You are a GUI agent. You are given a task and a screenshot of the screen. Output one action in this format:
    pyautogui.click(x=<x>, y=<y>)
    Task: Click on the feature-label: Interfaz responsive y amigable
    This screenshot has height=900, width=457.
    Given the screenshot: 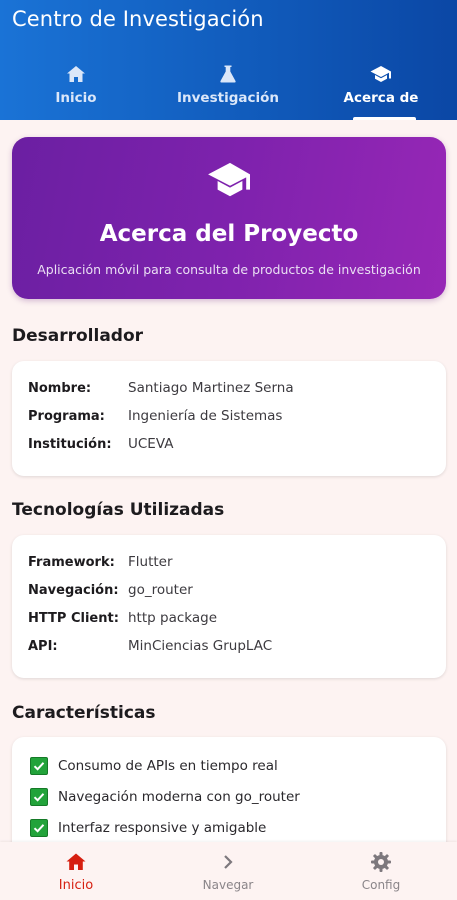 What is the action you would take?
    pyautogui.click(x=162, y=828)
    